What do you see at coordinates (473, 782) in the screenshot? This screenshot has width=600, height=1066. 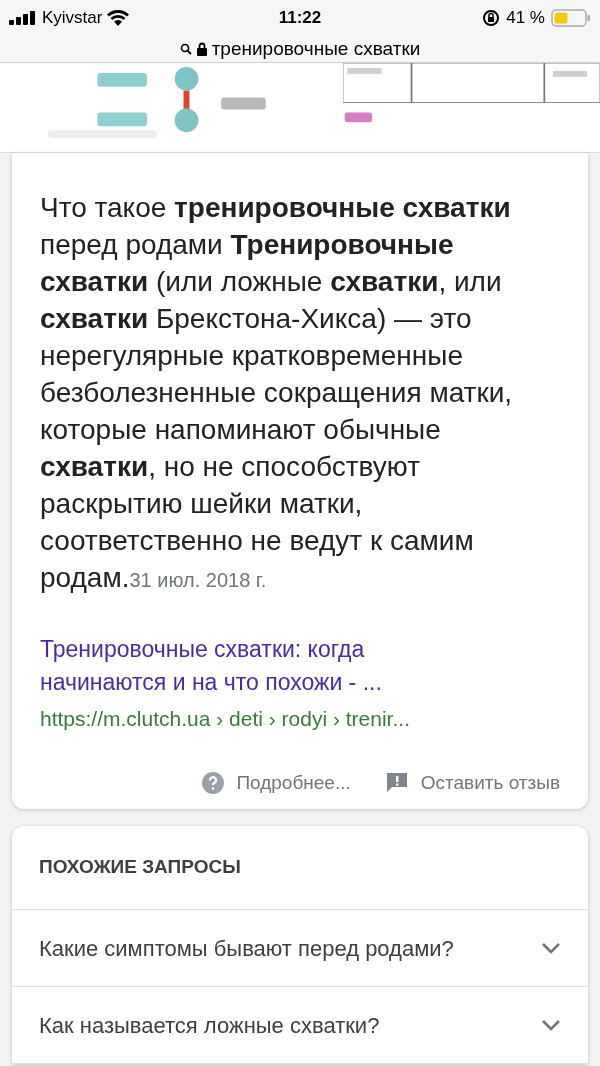 I see `feedback-button: Оставить отзыв` at bounding box center [473, 782].